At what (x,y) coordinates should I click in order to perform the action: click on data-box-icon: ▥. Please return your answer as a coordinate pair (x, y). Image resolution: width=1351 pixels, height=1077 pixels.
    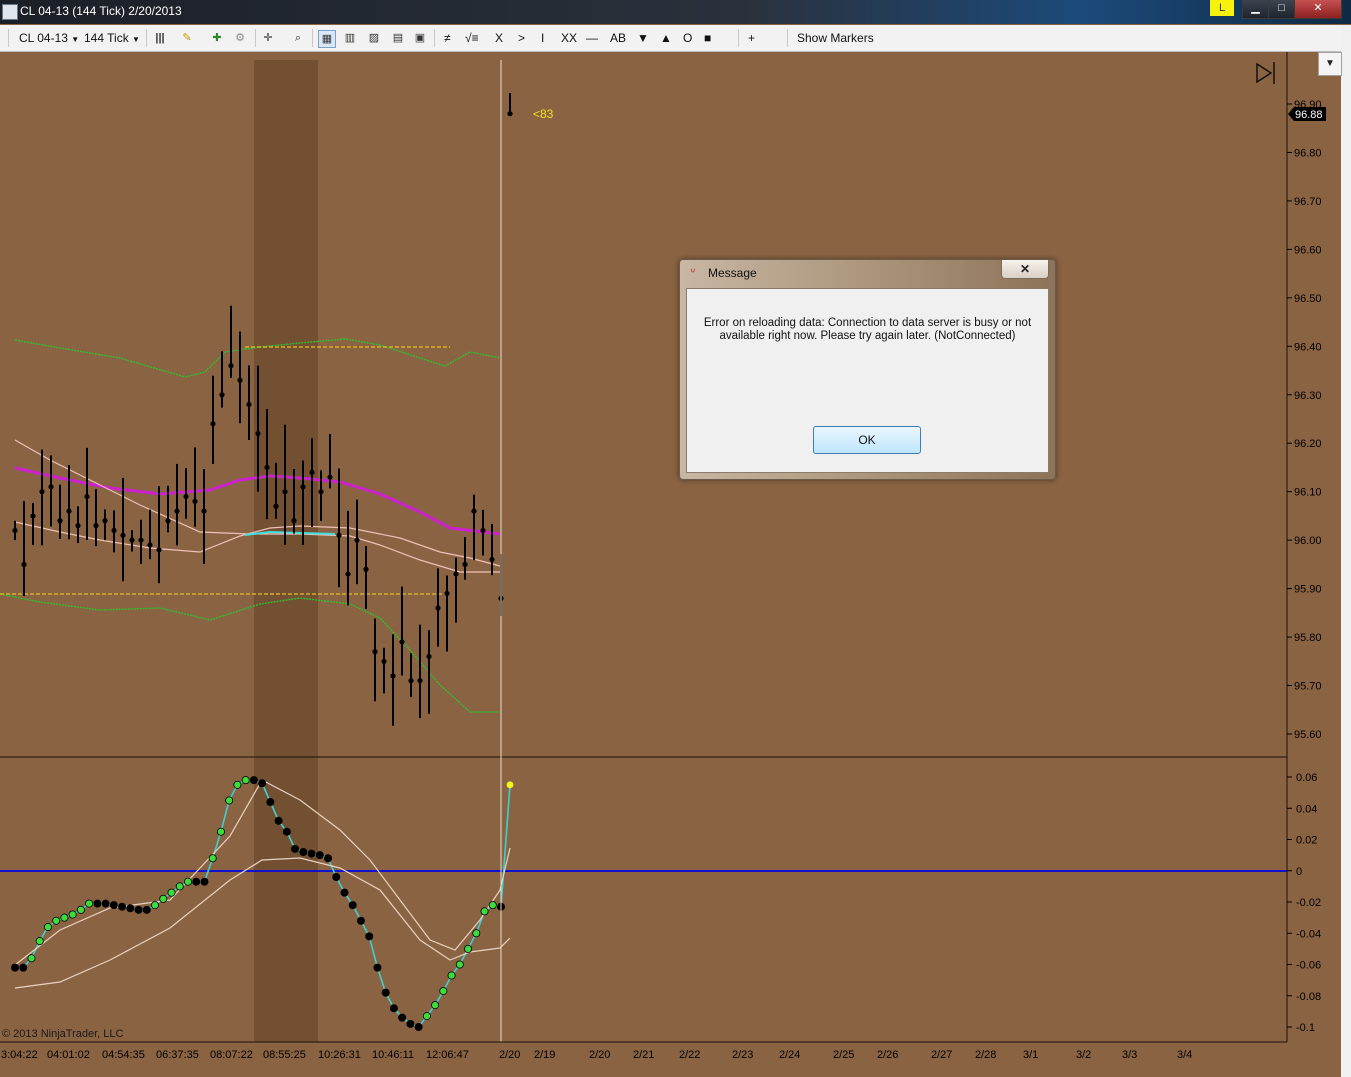
    Looking at the image, I should click on (350, 38).